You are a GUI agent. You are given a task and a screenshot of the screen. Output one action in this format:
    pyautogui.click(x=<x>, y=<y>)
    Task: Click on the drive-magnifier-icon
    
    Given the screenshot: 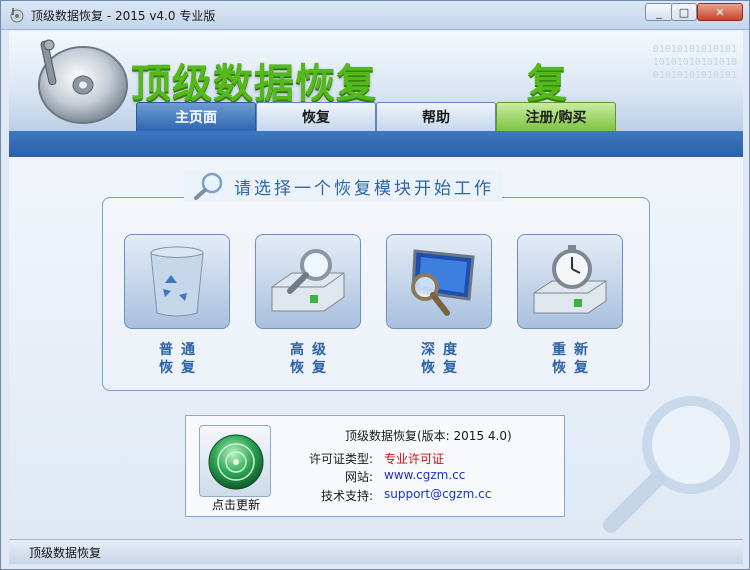 What is the action you would take?
    pyautogui.click(x=308, y=279)
    